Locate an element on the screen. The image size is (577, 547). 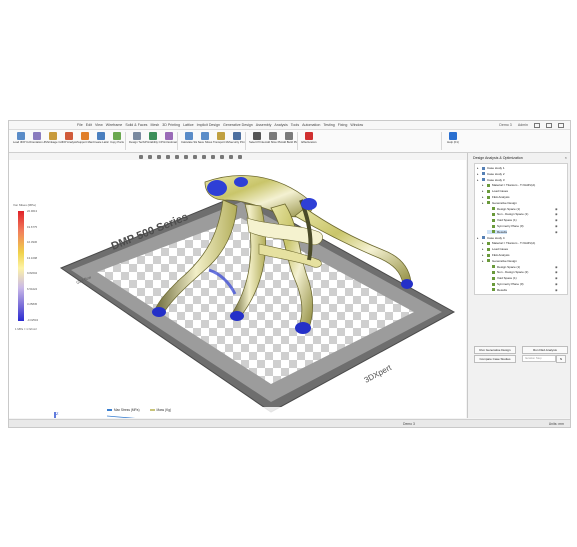
view-cube-icon is located at coordinates (177, 156).